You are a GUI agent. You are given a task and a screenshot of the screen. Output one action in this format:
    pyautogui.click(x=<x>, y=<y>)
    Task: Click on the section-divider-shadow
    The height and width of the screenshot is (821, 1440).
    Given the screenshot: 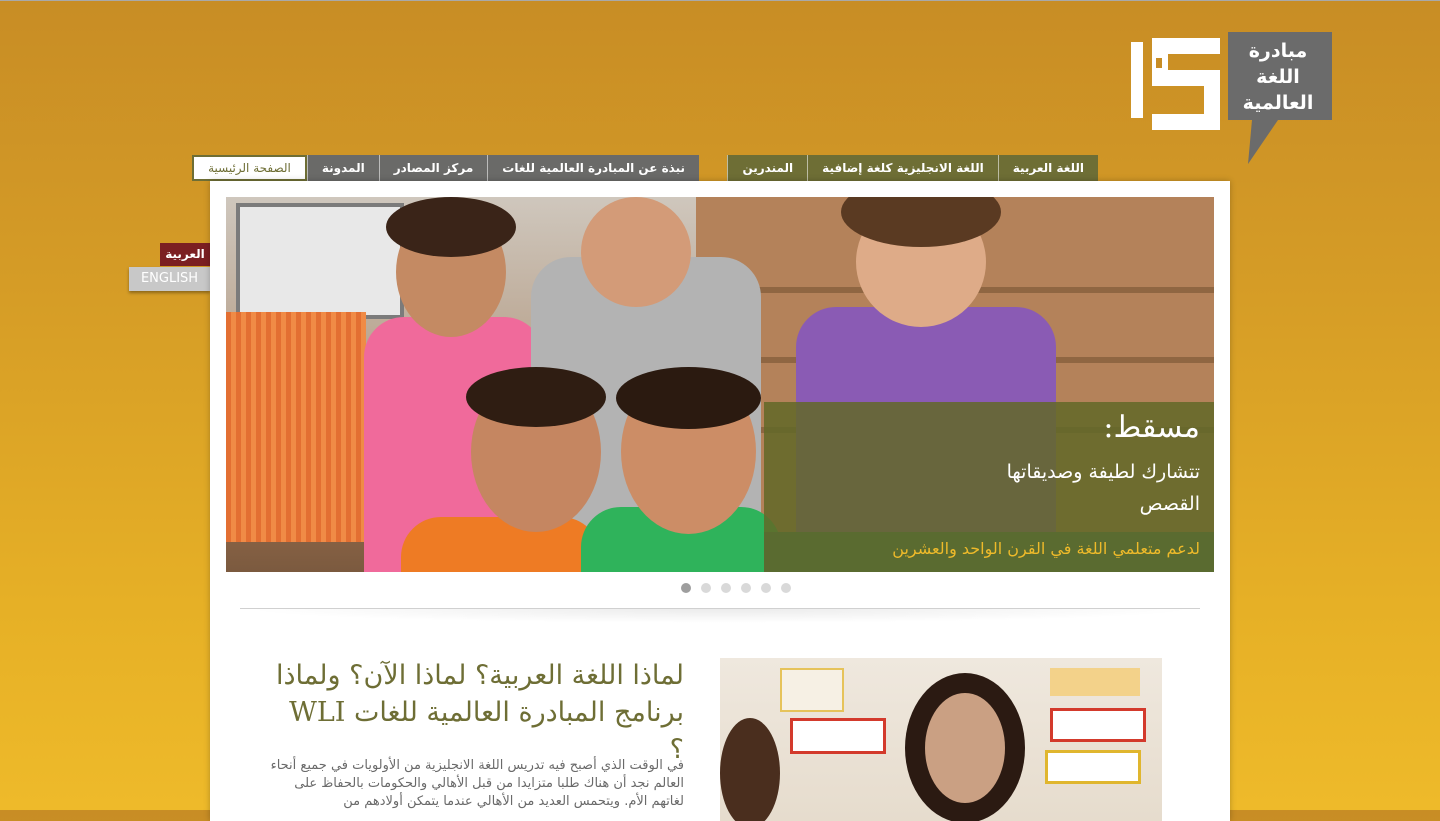 What is the action you would take?
    pyautogui.click(x=720, y=616)
    